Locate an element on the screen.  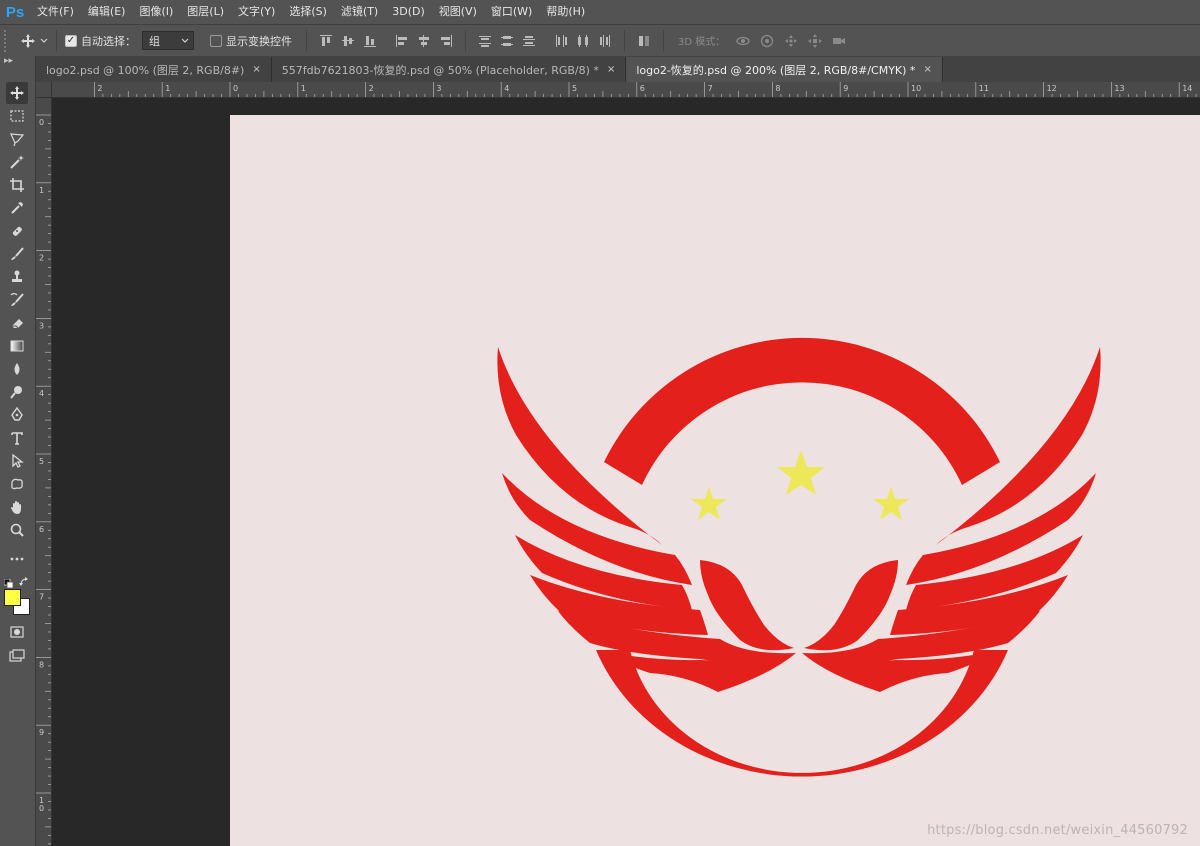
photoshop-logo: Ps is located at coordinates (15, 12).